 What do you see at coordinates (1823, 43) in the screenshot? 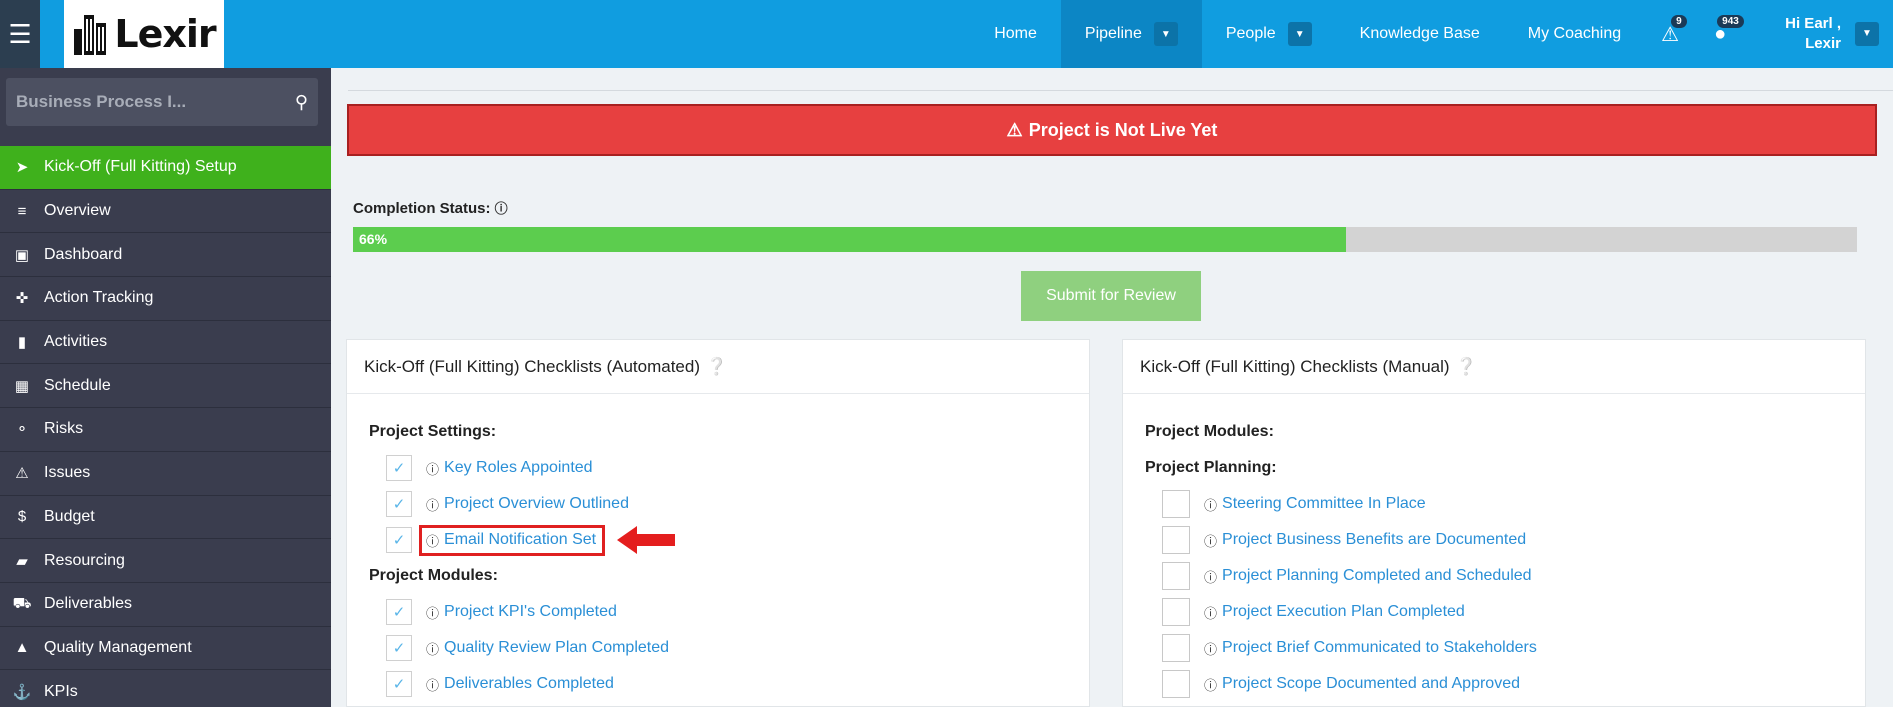
I see `user-org: Lexir` at bounding box center [1823, 43].